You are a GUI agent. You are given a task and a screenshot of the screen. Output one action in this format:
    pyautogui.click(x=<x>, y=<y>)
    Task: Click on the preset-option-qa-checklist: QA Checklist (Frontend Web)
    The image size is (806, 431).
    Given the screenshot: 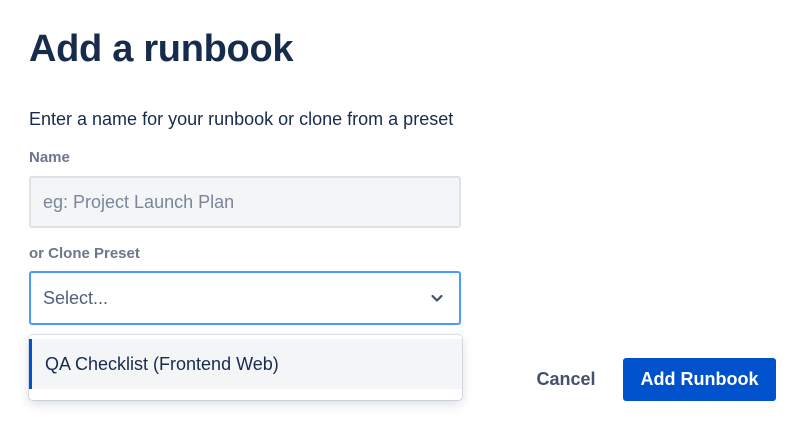 What is the action you would take?
    pyautogui.click(x=245, y=364)
    